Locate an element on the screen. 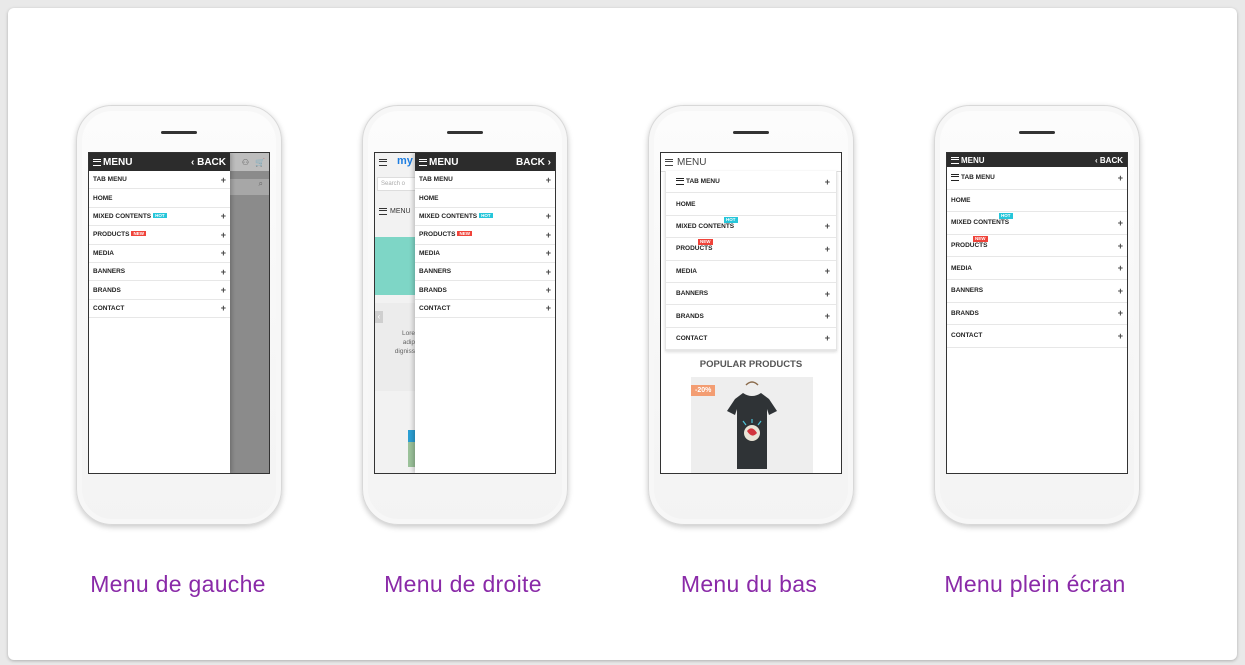  caption-right-menu: Menu de droite is located at coordinates (463, 584).